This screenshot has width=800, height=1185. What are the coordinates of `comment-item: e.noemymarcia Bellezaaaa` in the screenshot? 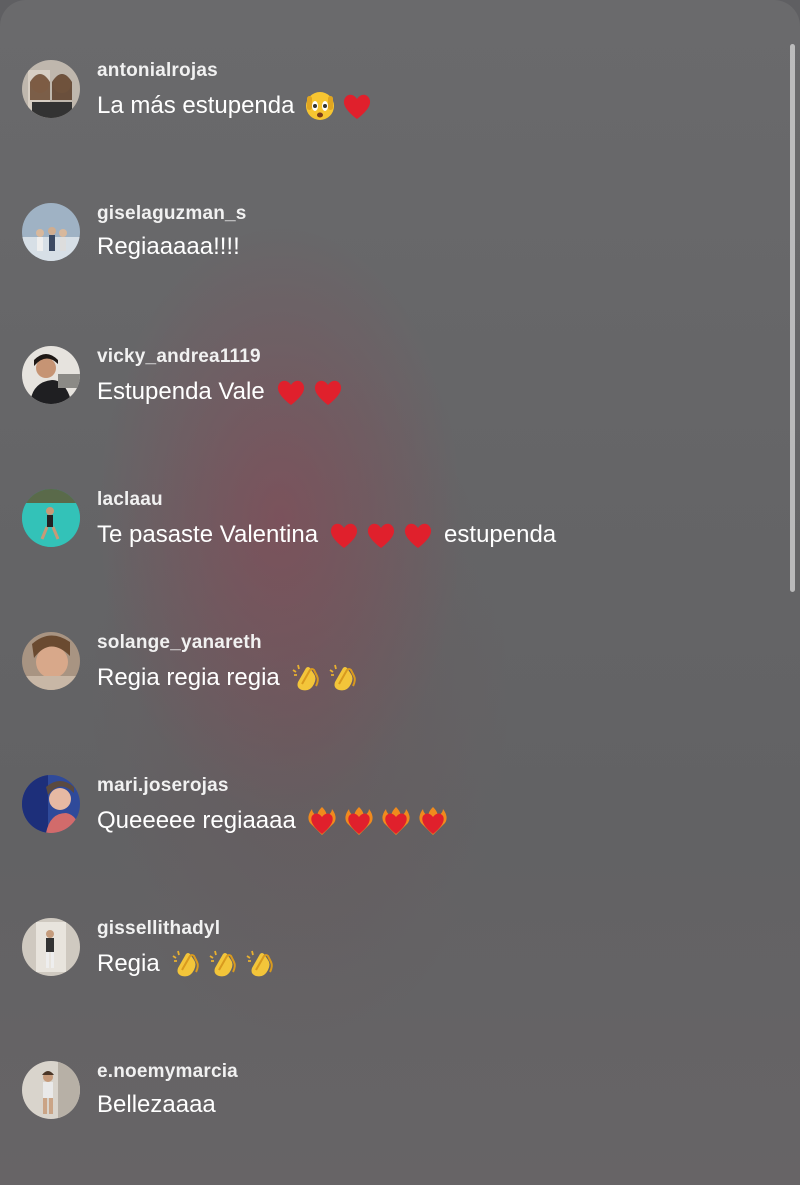 It's located at (392, 1096).